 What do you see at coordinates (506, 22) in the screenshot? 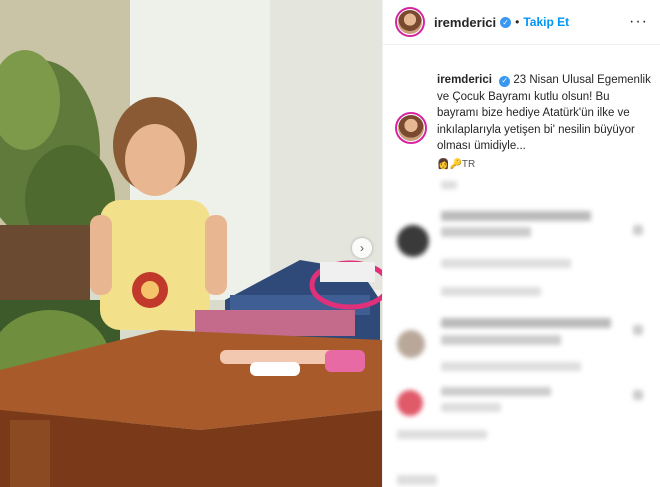
I see `verified-badge-icon: ✓` at bounding box center [506, 22].